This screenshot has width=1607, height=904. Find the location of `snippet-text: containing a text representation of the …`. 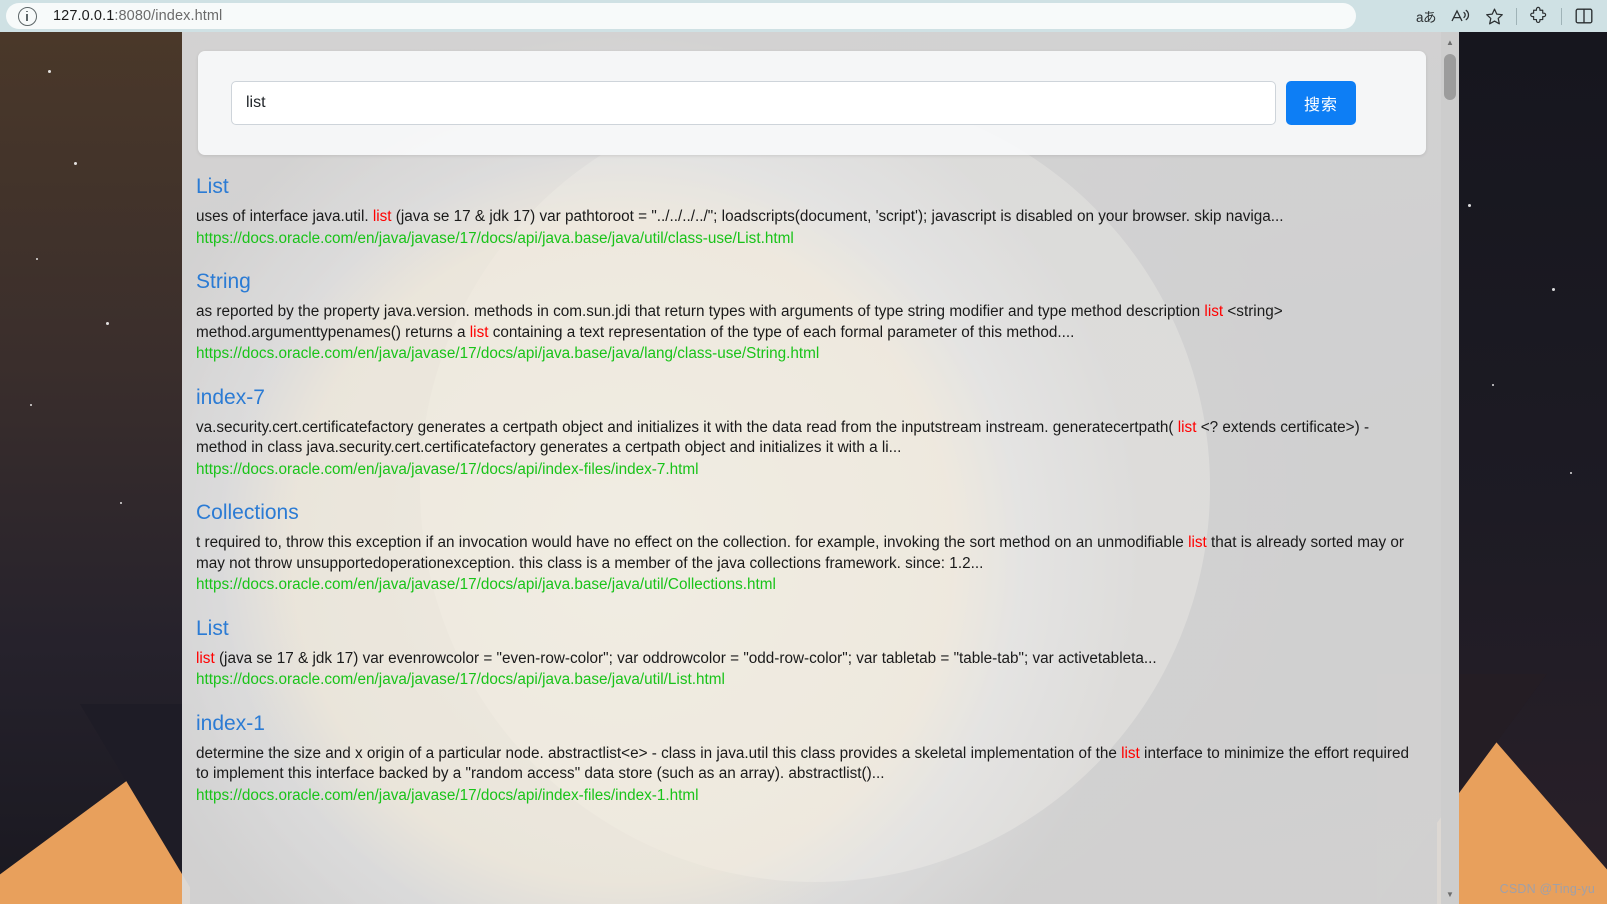

snippet-text: containing a text representation of the … is located at coordinates (781, 332).